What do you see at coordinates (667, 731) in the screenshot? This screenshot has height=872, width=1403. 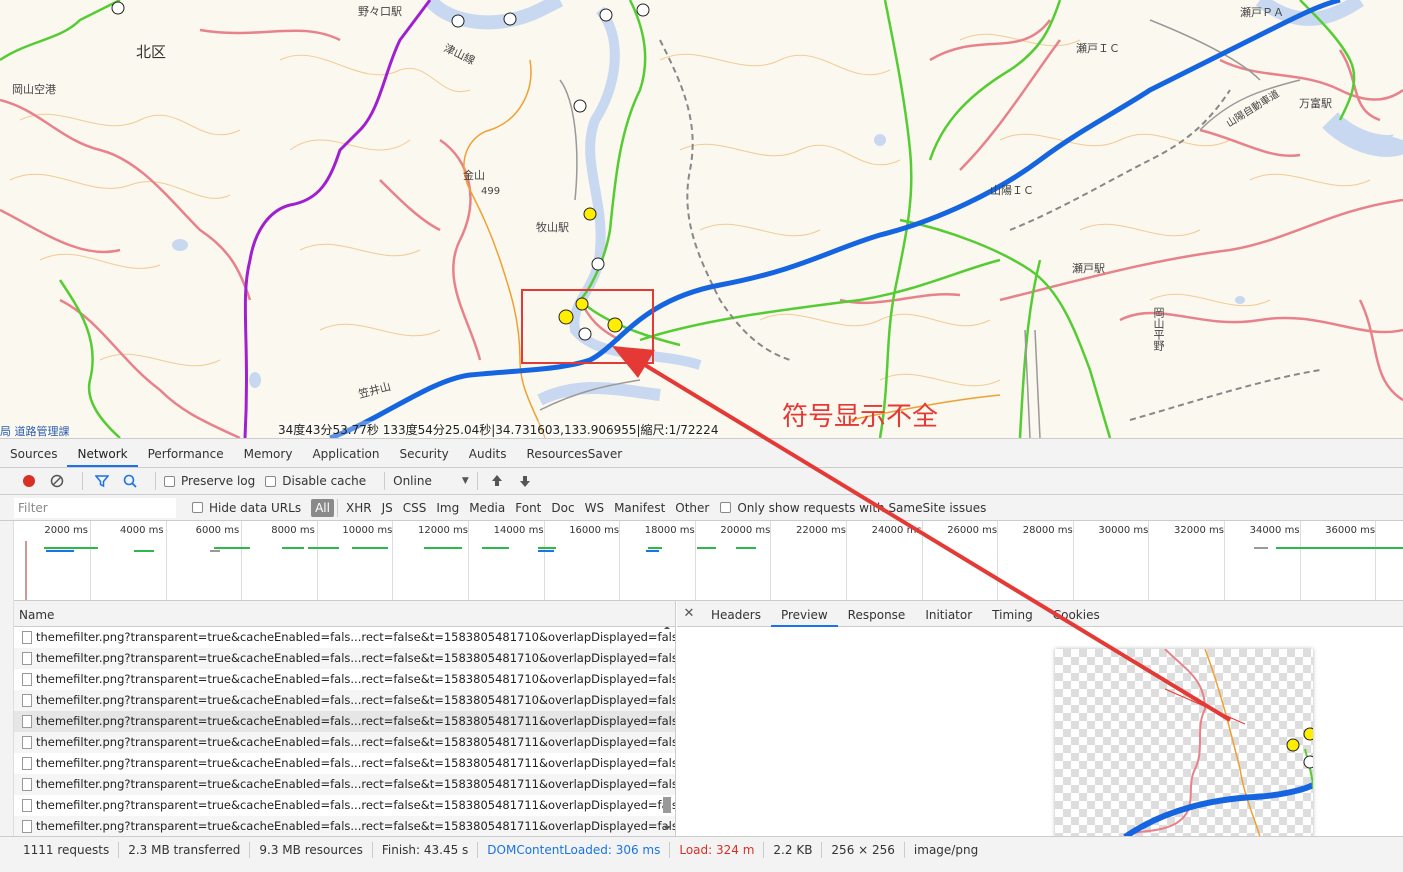 I see `request-list-scrollbar` at bounding box center [667, 731].